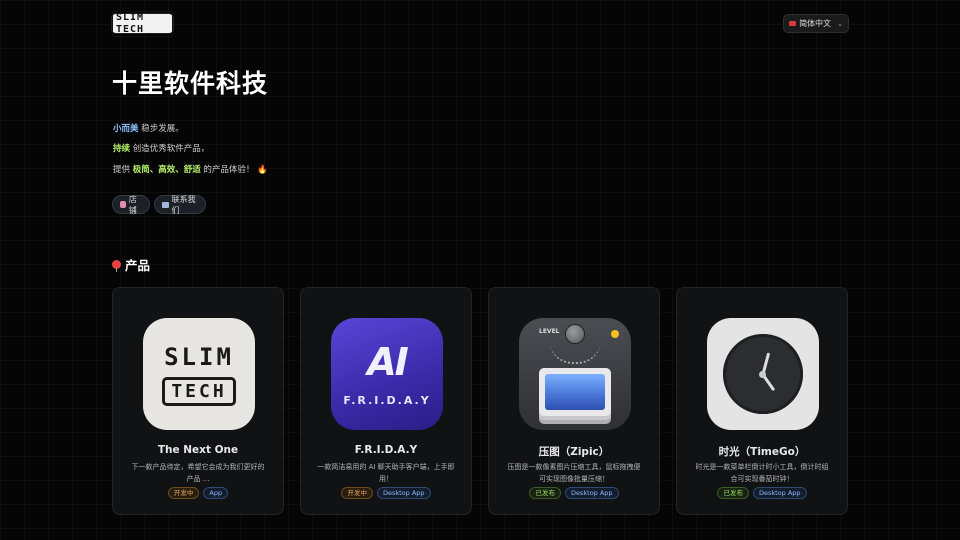 The height and width of the screenshot is (540, 960). I want to click on zipic-level-label: LEVEL, so click(549, 331).